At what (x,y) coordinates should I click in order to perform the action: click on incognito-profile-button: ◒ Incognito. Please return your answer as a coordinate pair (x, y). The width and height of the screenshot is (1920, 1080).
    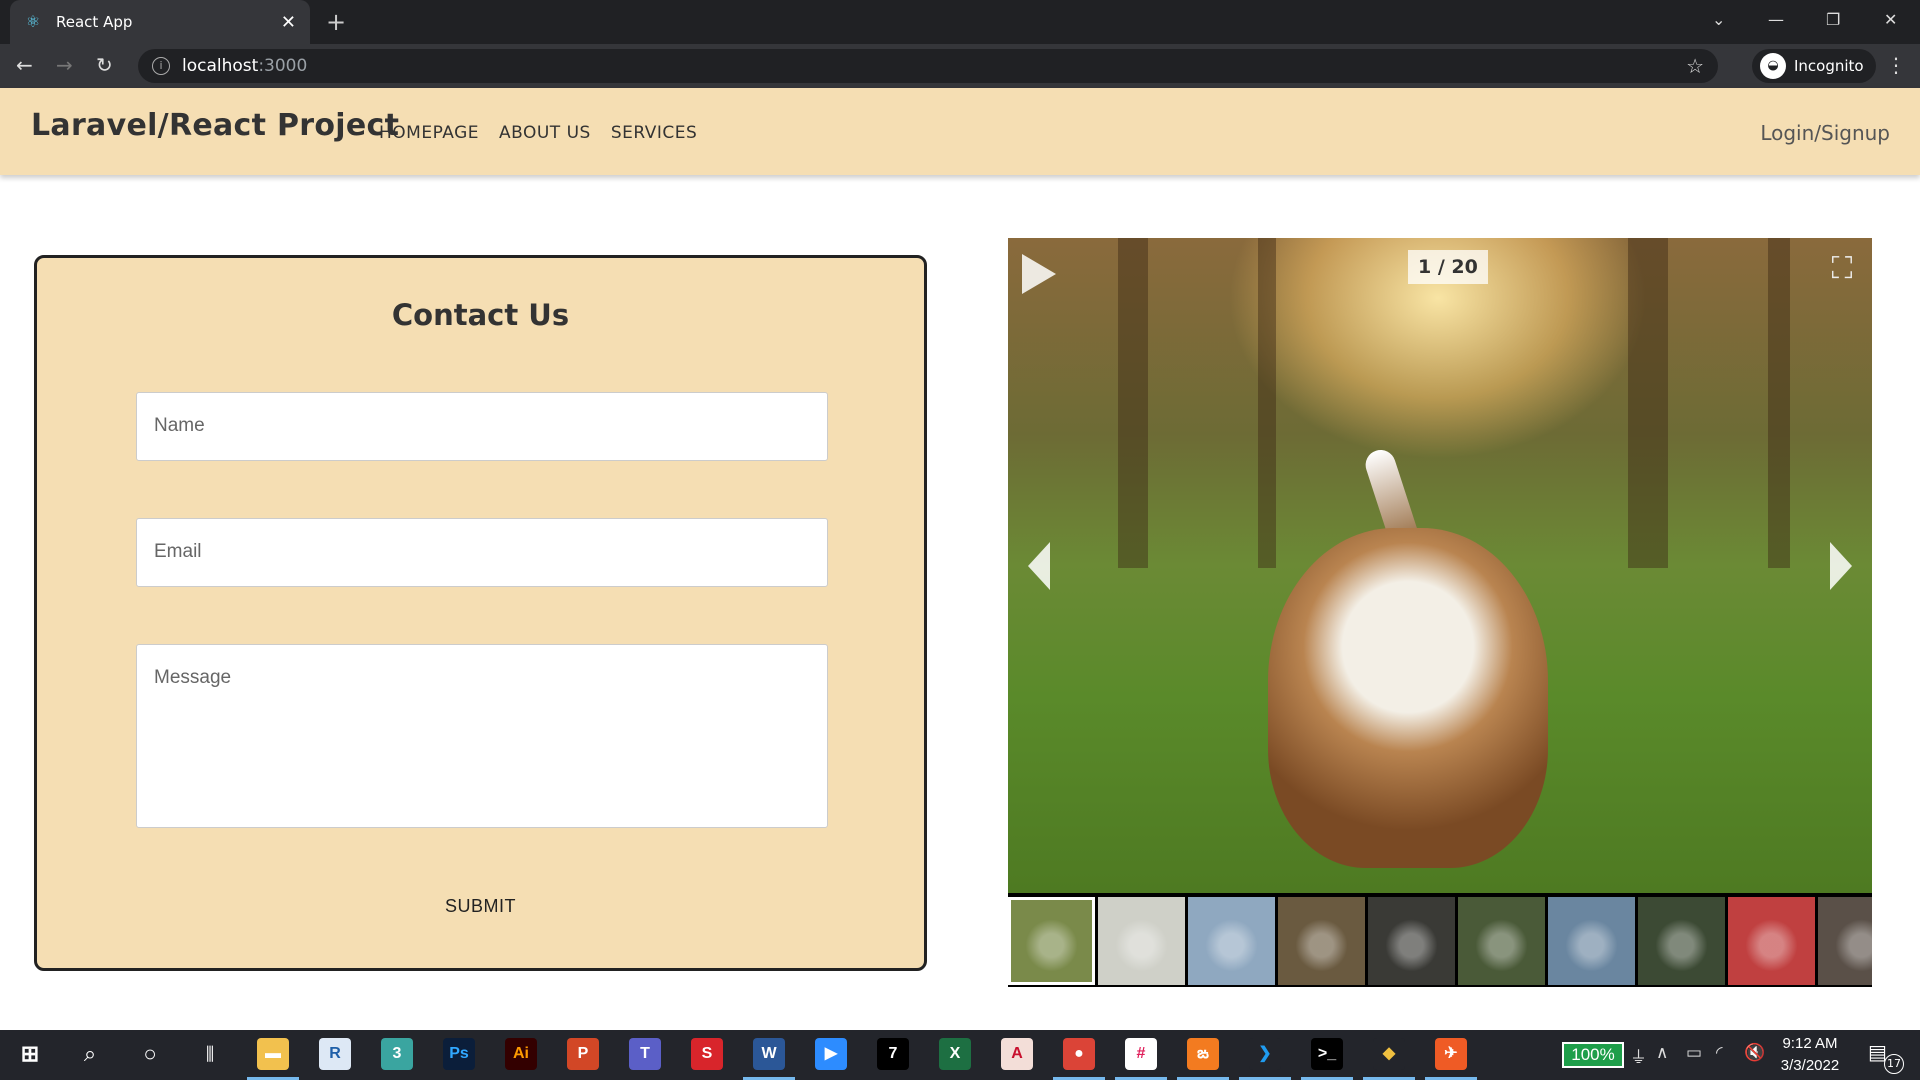
    Looking at the image, I should click on (1814, 66).